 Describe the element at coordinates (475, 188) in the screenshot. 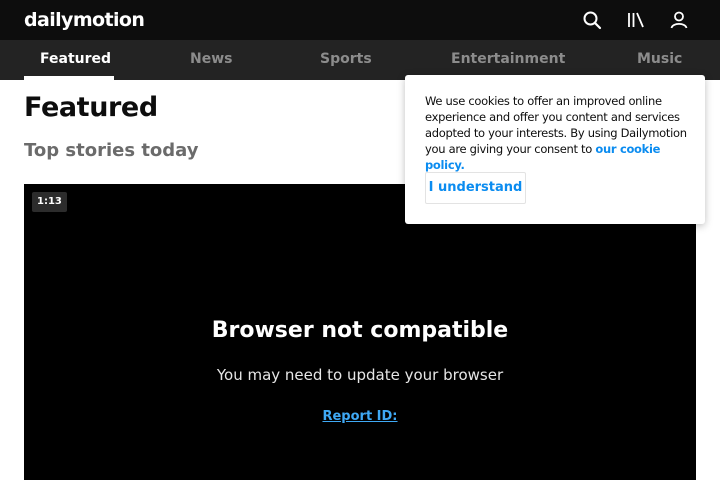

I see `accept-cookies-button: I understand` at that location.